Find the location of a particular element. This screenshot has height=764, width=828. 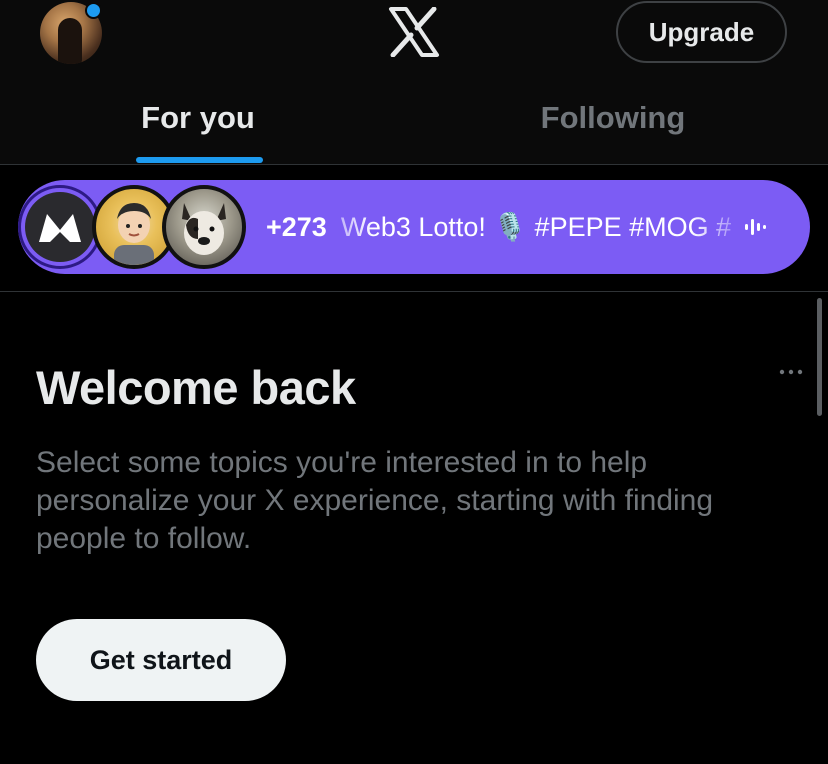

get-started-button: Get started is located at coordinates (161, 660).